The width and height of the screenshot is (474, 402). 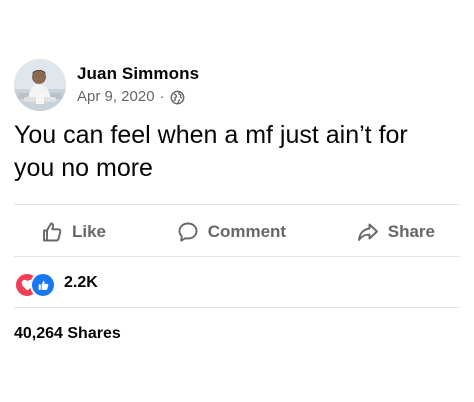 What do you see at coordinates (188, 232) in the screenshot?
I see `comment-bubble-icon` at bounding box center [188, 232].